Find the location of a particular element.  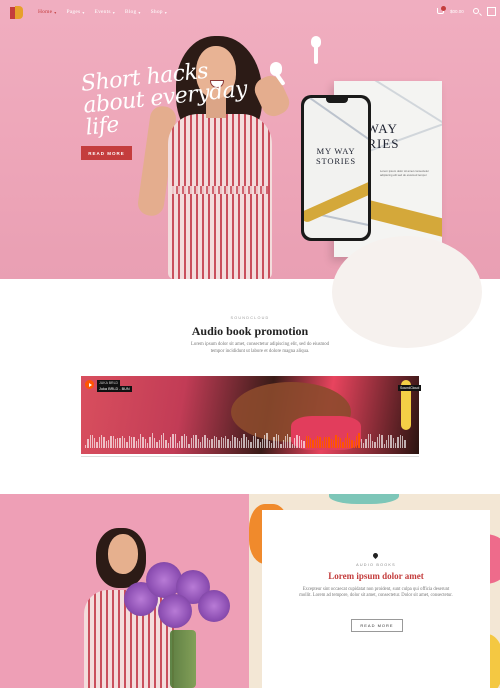

nav-label: Home is located at coordinates (45, 12).